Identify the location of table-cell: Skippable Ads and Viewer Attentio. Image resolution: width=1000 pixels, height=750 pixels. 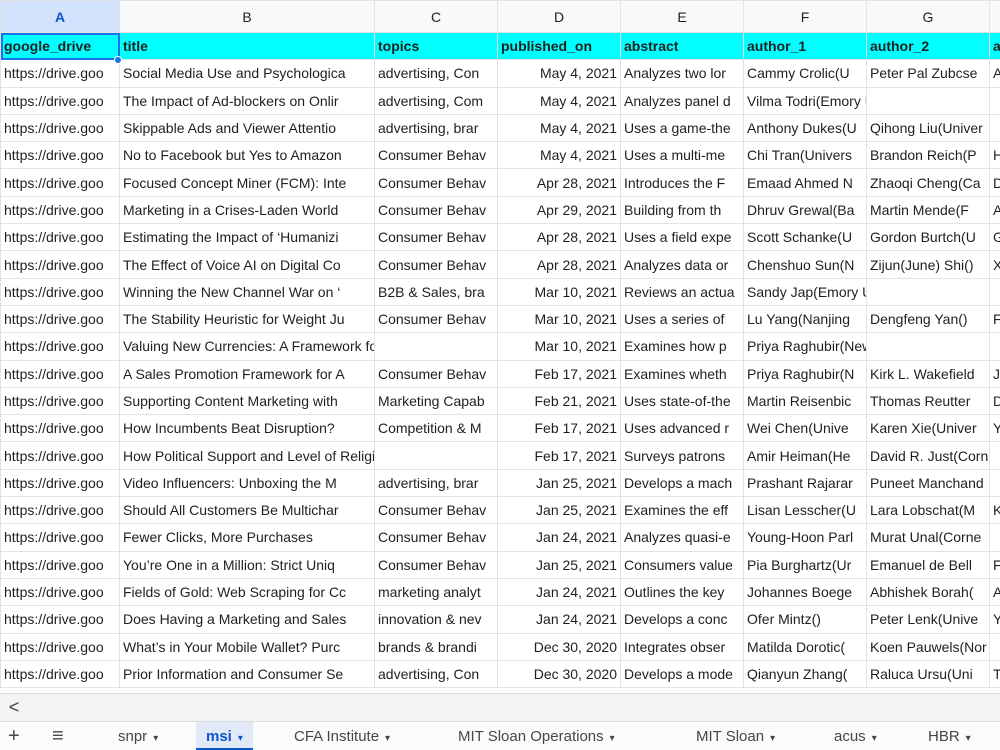
(247, 128).